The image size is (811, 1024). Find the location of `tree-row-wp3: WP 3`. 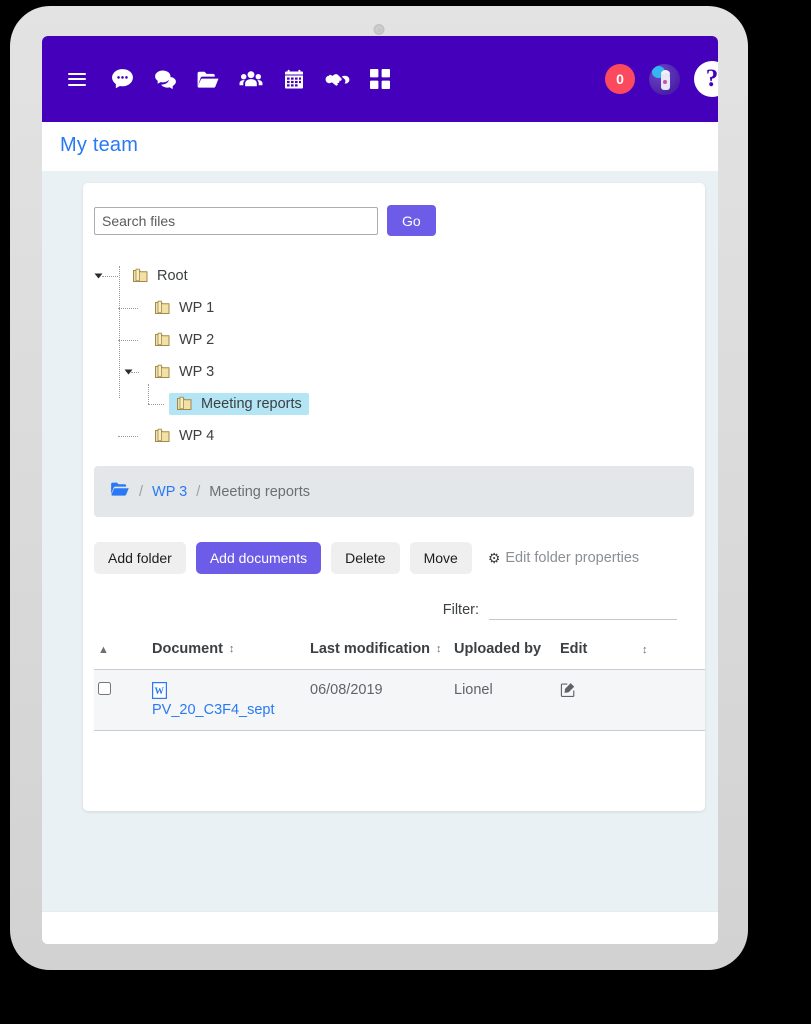

tree-row-wp3: WP 3 is located at coordinates (400, 372).